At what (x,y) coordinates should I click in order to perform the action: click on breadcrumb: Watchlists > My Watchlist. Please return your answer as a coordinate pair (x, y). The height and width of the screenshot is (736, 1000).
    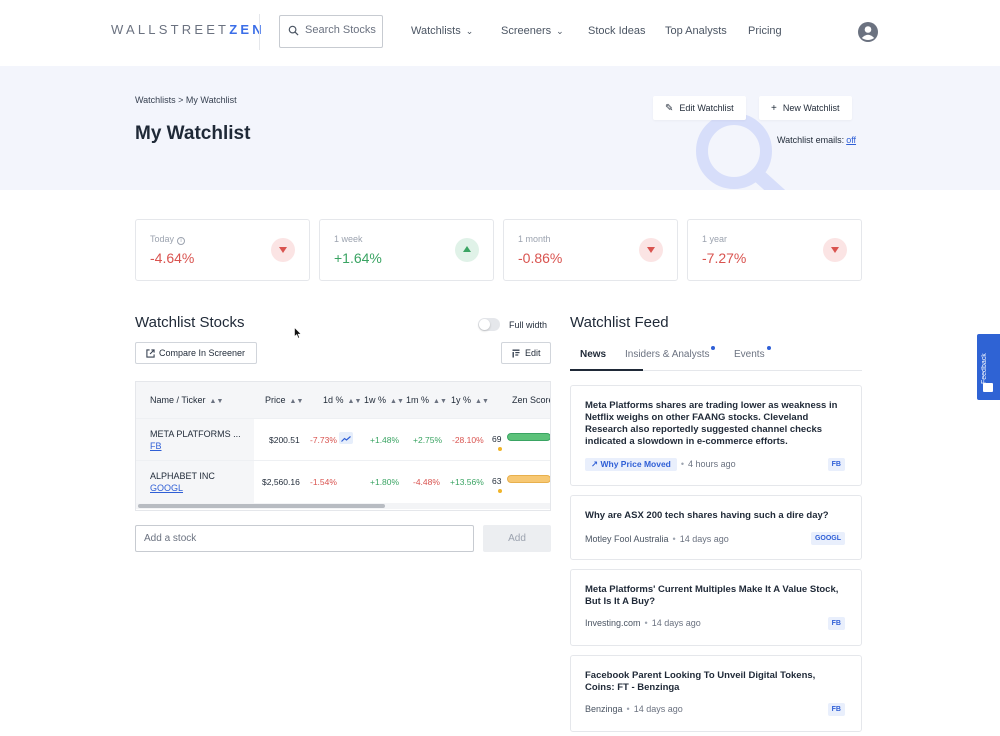
    Looking at the image, I should click on (186, 100).